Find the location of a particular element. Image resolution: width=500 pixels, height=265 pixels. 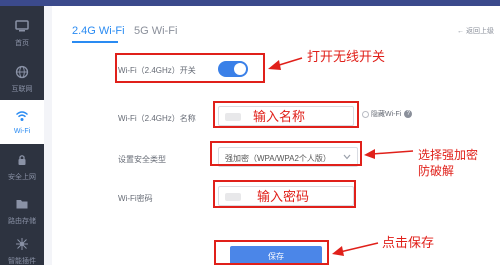

annotation-box-save is located at coordinates (271, 252).